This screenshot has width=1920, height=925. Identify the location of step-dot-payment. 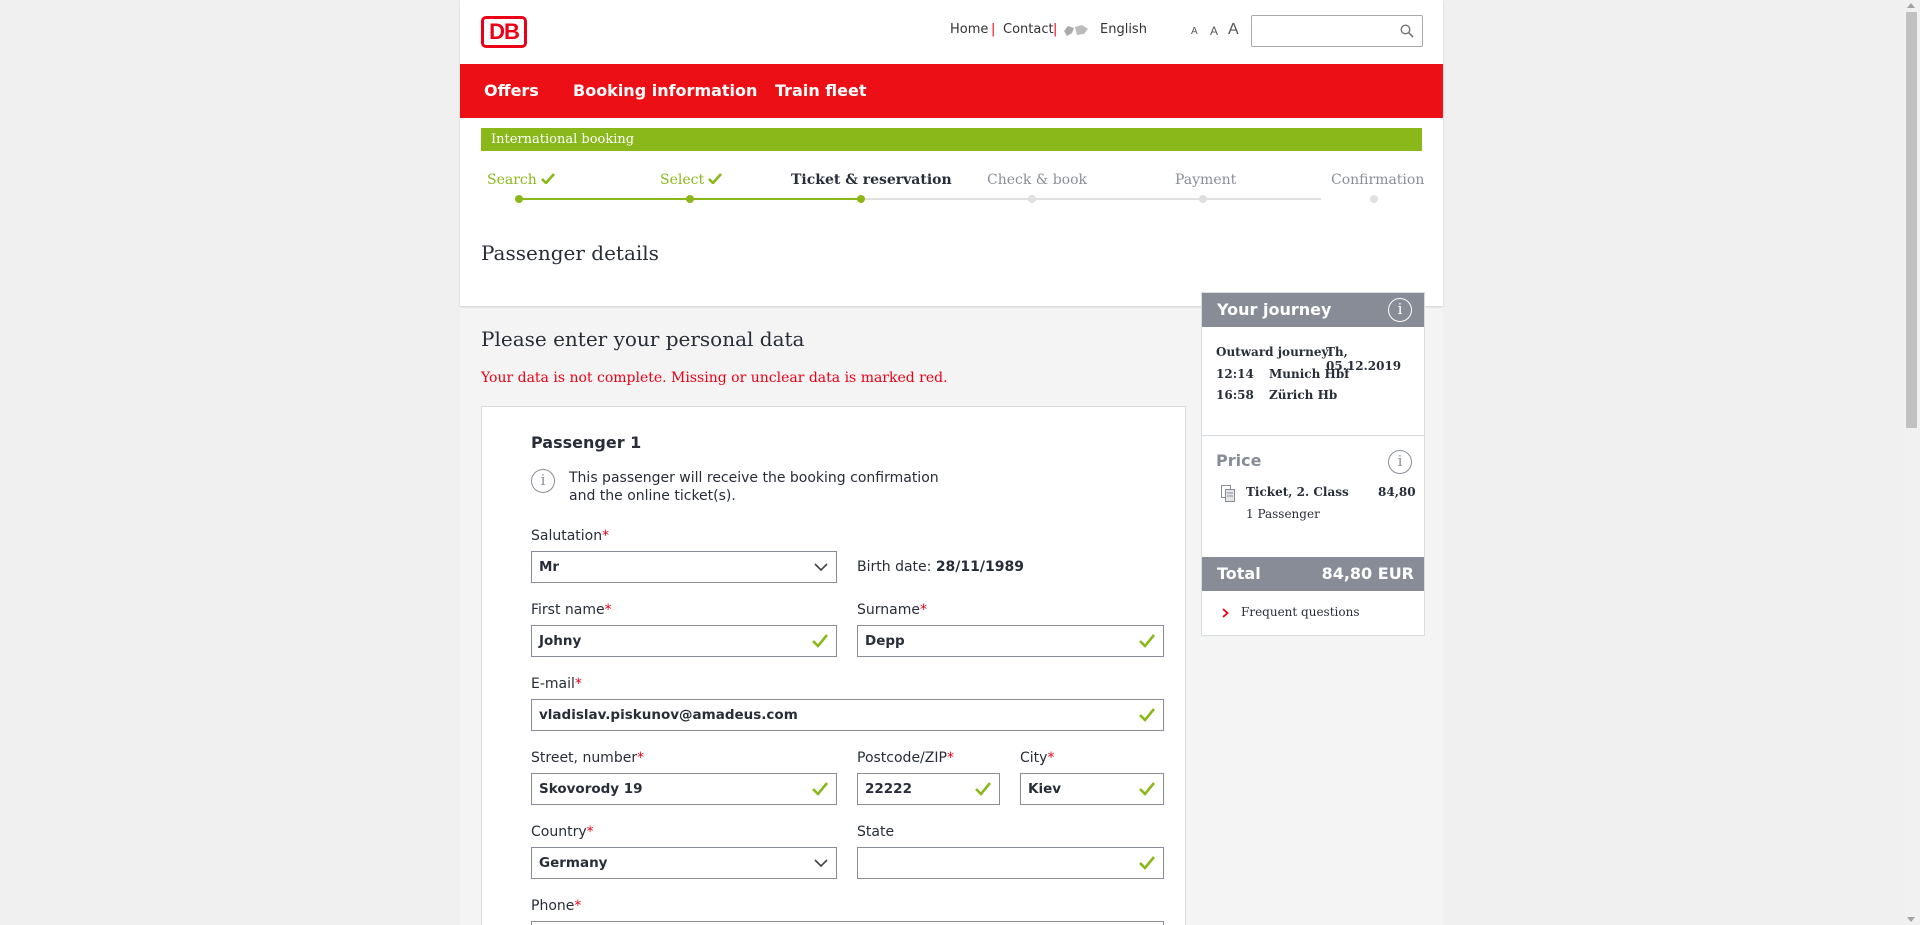
(1203, 199).